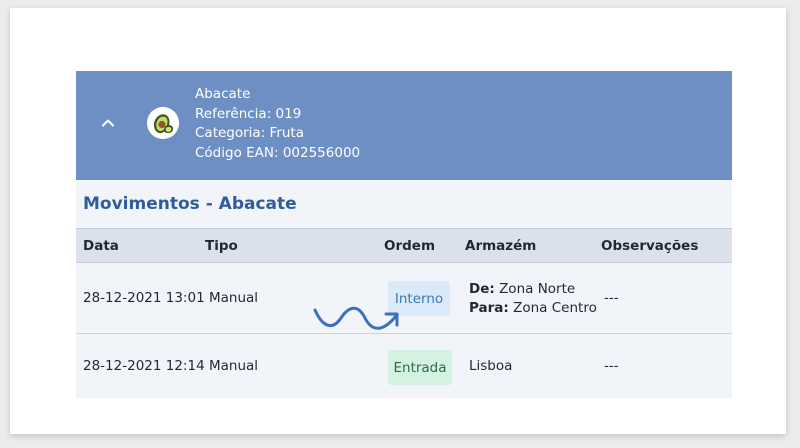  What do you see at coordinates (489, 308) in the screenshot?
I see `warehouse-to-label: Para:` at bounding box center [489, 308].